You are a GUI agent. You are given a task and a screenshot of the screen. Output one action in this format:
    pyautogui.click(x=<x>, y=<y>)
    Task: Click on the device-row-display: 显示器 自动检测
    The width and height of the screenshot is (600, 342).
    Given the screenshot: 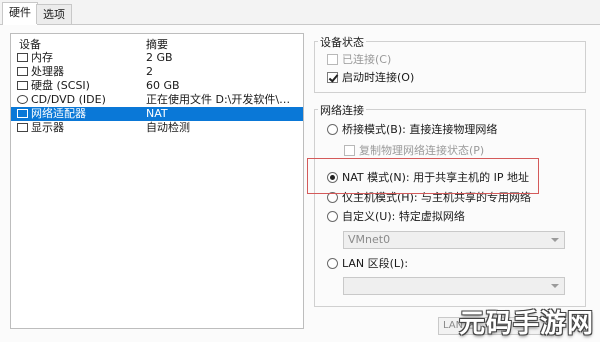 What is the action you would take?
    pyautogui.click(x=157, y=128)
    